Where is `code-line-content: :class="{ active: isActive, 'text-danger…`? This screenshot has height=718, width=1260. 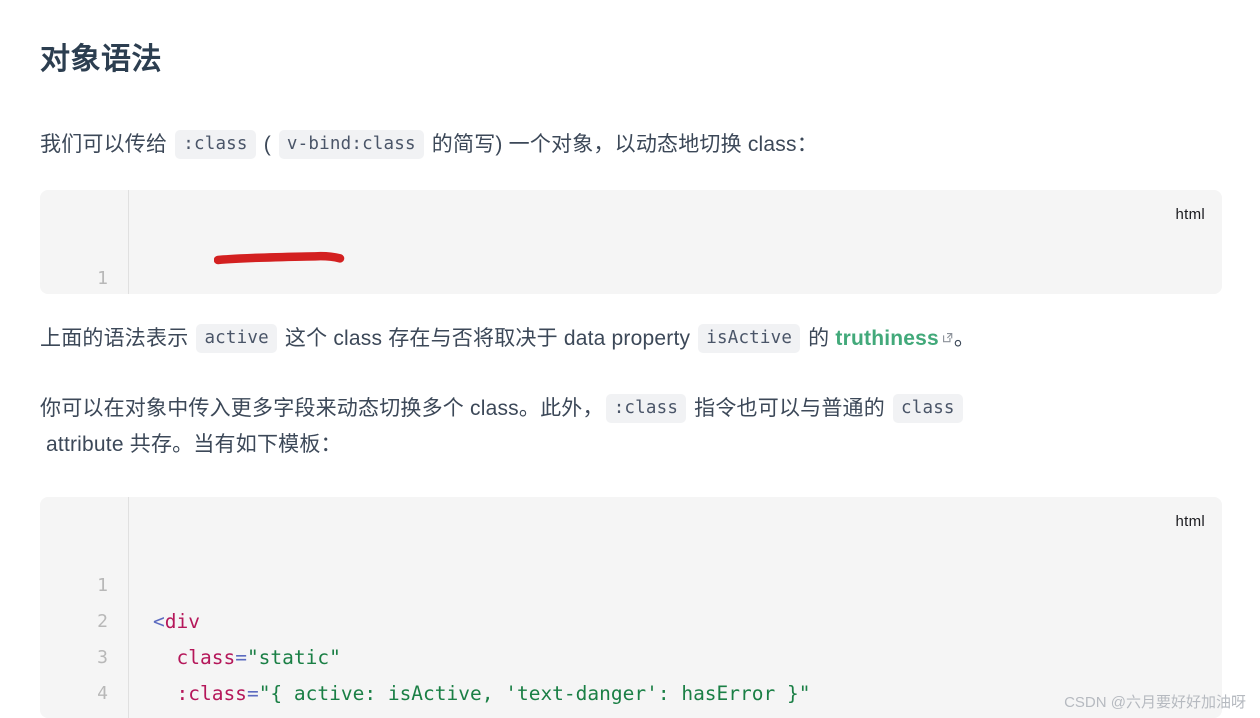
code-line-content: :class="{ active: isActive, 'text-danger… is located at coordinates (481, 694).